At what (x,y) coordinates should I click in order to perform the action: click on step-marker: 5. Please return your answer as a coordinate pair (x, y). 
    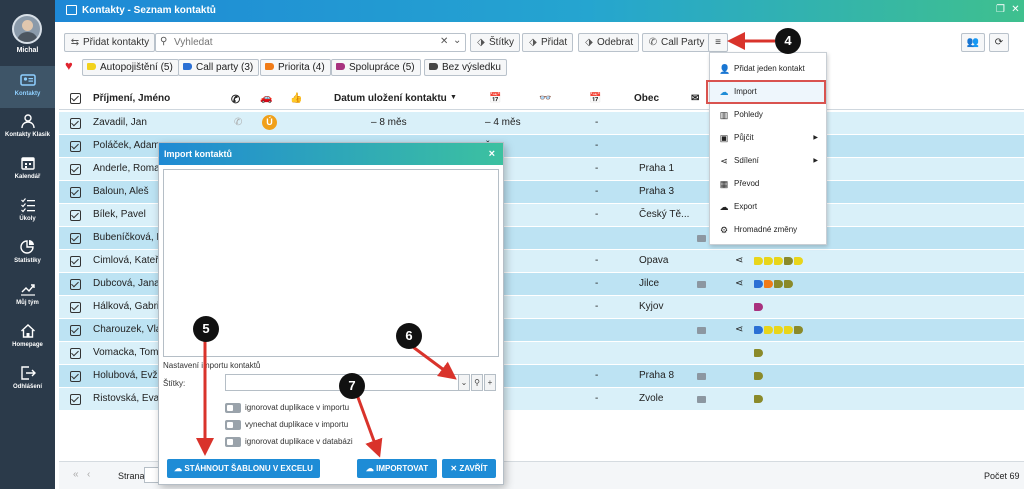
    Looking at the image, I should click on (206, 329).